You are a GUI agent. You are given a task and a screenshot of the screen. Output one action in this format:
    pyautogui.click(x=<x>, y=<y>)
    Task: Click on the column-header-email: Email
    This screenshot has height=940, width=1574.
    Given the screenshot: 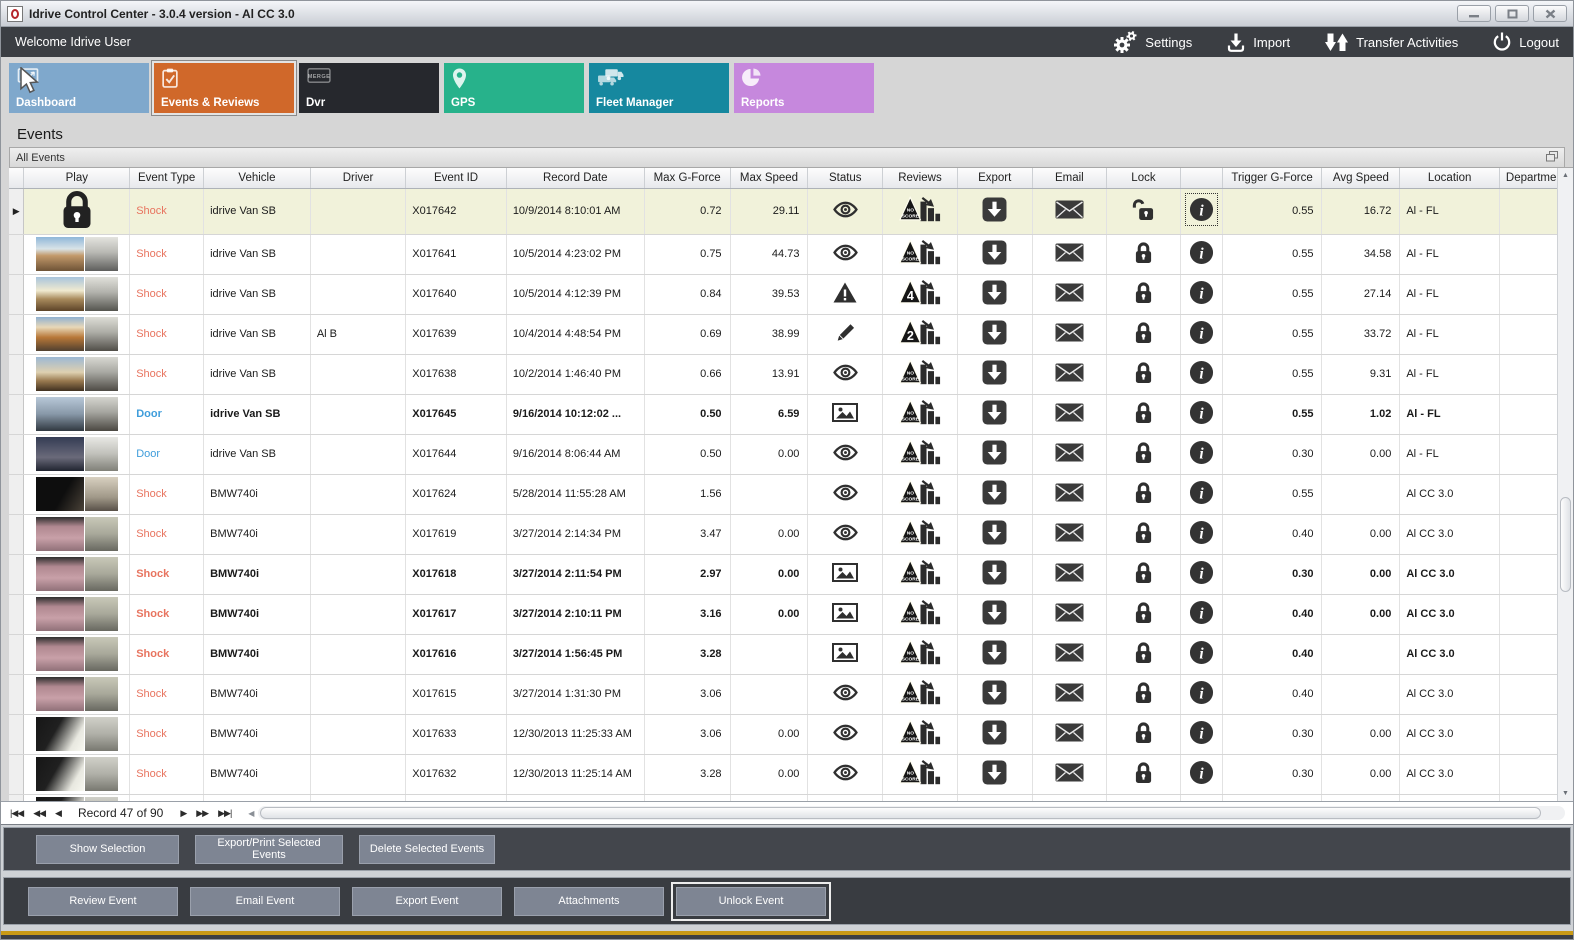 What is the action you would take?
    pyautogui.click(x=1070, y=178)
    